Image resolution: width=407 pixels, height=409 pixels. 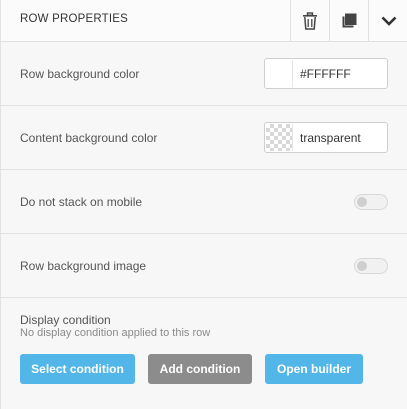 I want to click on content-background-color-picker: transparent, so click(x=326, y=137).